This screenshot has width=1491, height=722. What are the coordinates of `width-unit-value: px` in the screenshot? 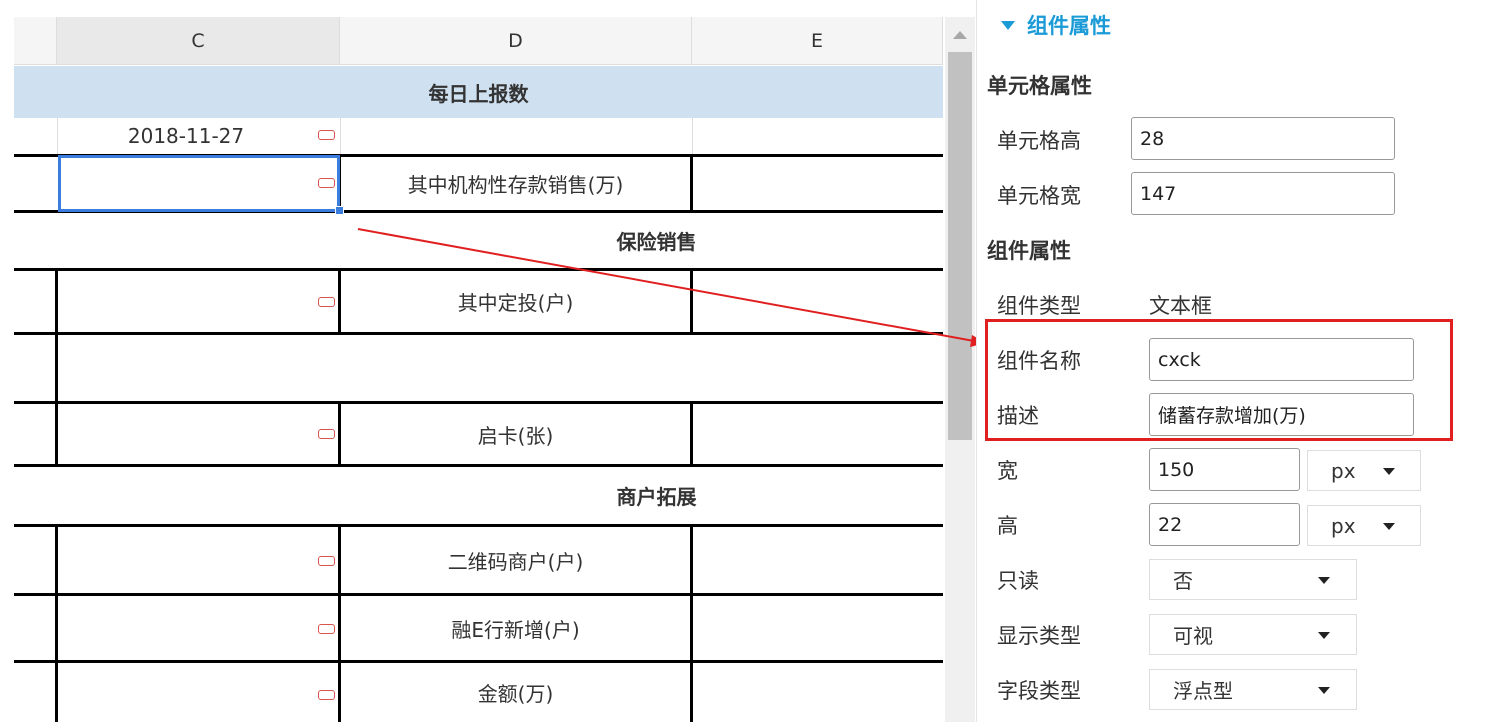 It's located at (1343, 470).